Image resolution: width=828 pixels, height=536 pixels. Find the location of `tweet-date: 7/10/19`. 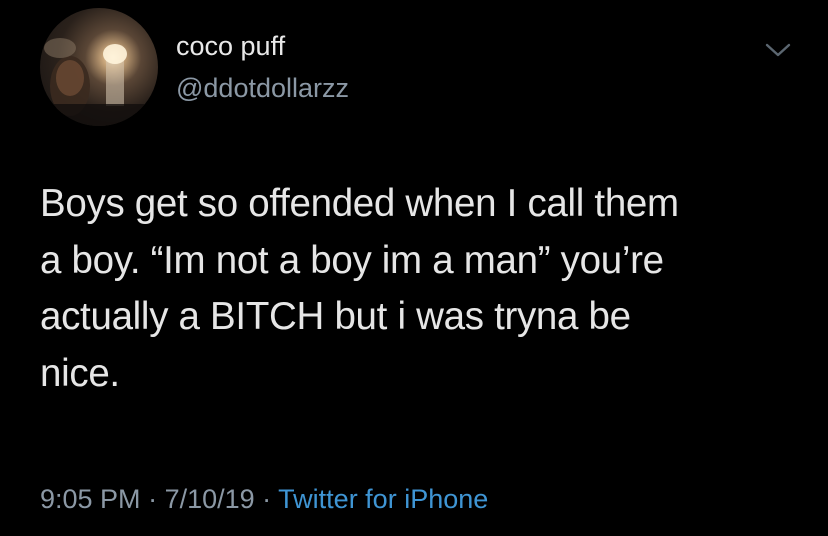

tweet-date: 7/10/19 is located at coordinates (210, 499).